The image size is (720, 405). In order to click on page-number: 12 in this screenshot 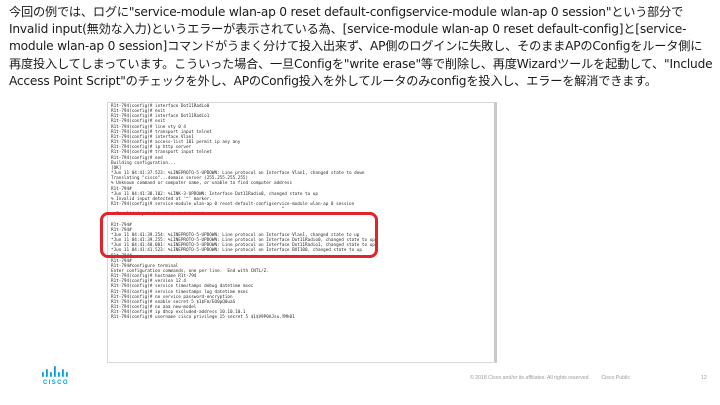, I will do `click(704, 378)`.